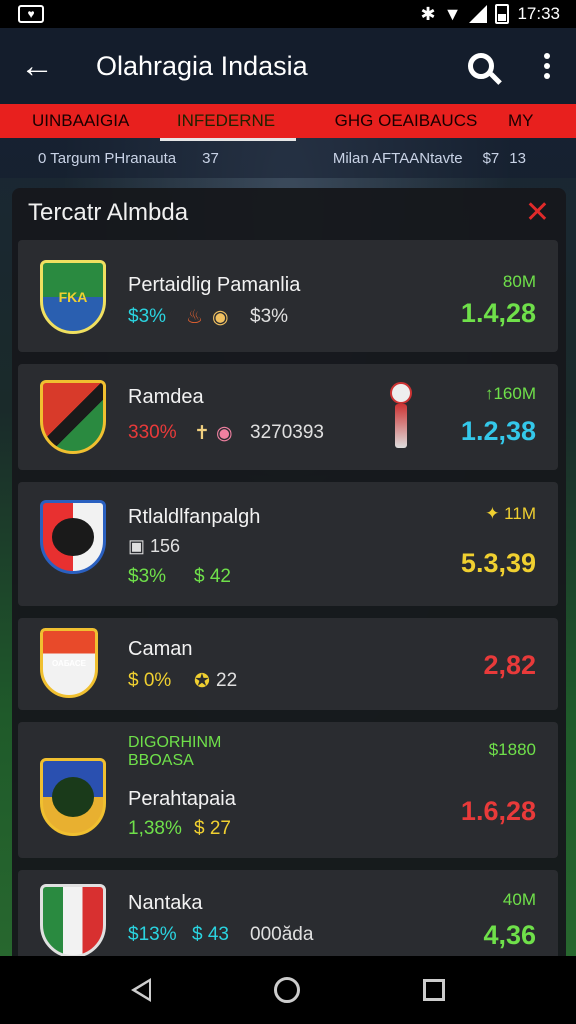  I want to click on team-stat-1: 330%, so click(152, 432).